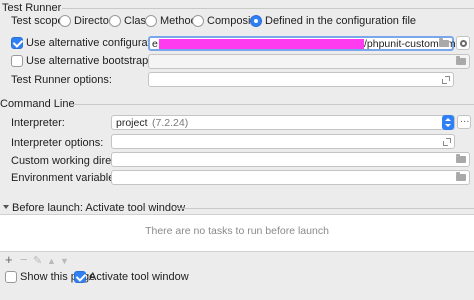  I want to click on runner-options-field, so click(301, 79).